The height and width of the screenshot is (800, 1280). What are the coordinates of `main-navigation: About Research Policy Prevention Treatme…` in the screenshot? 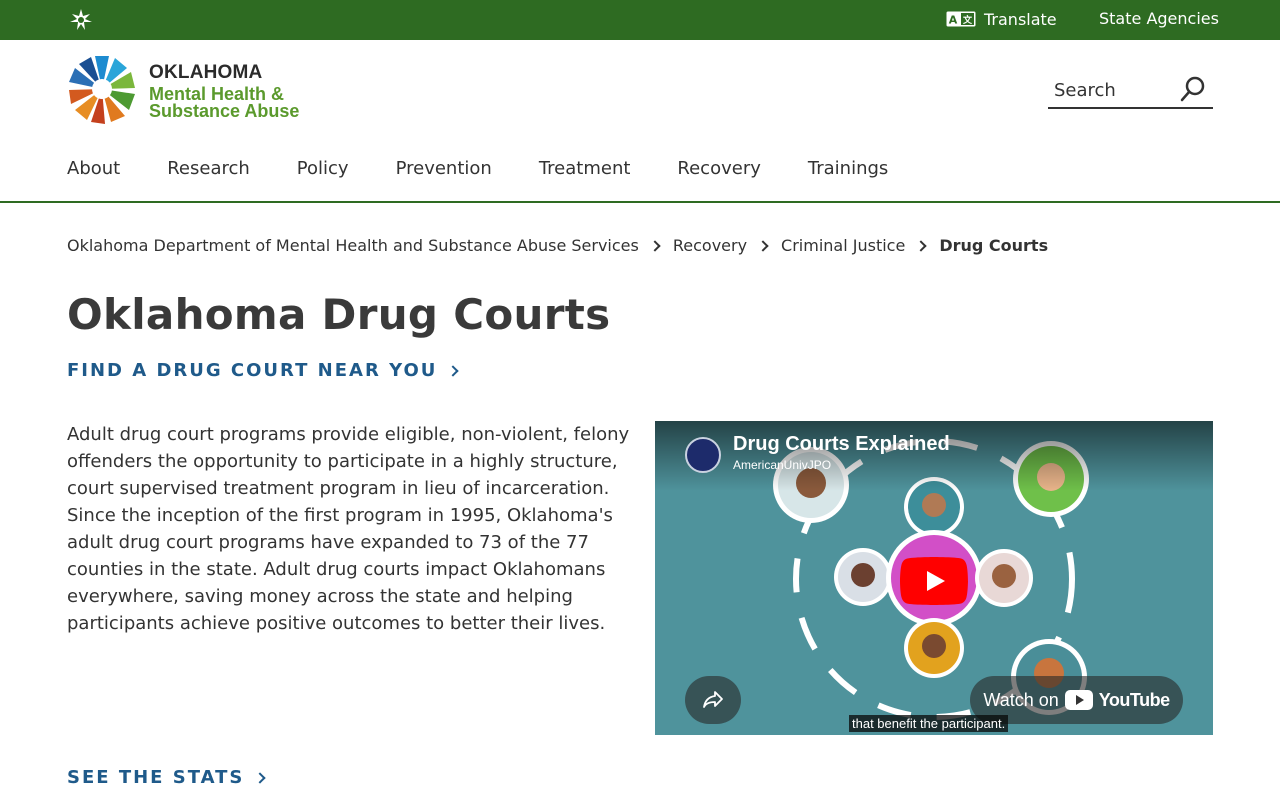 It's located at (501, 171).